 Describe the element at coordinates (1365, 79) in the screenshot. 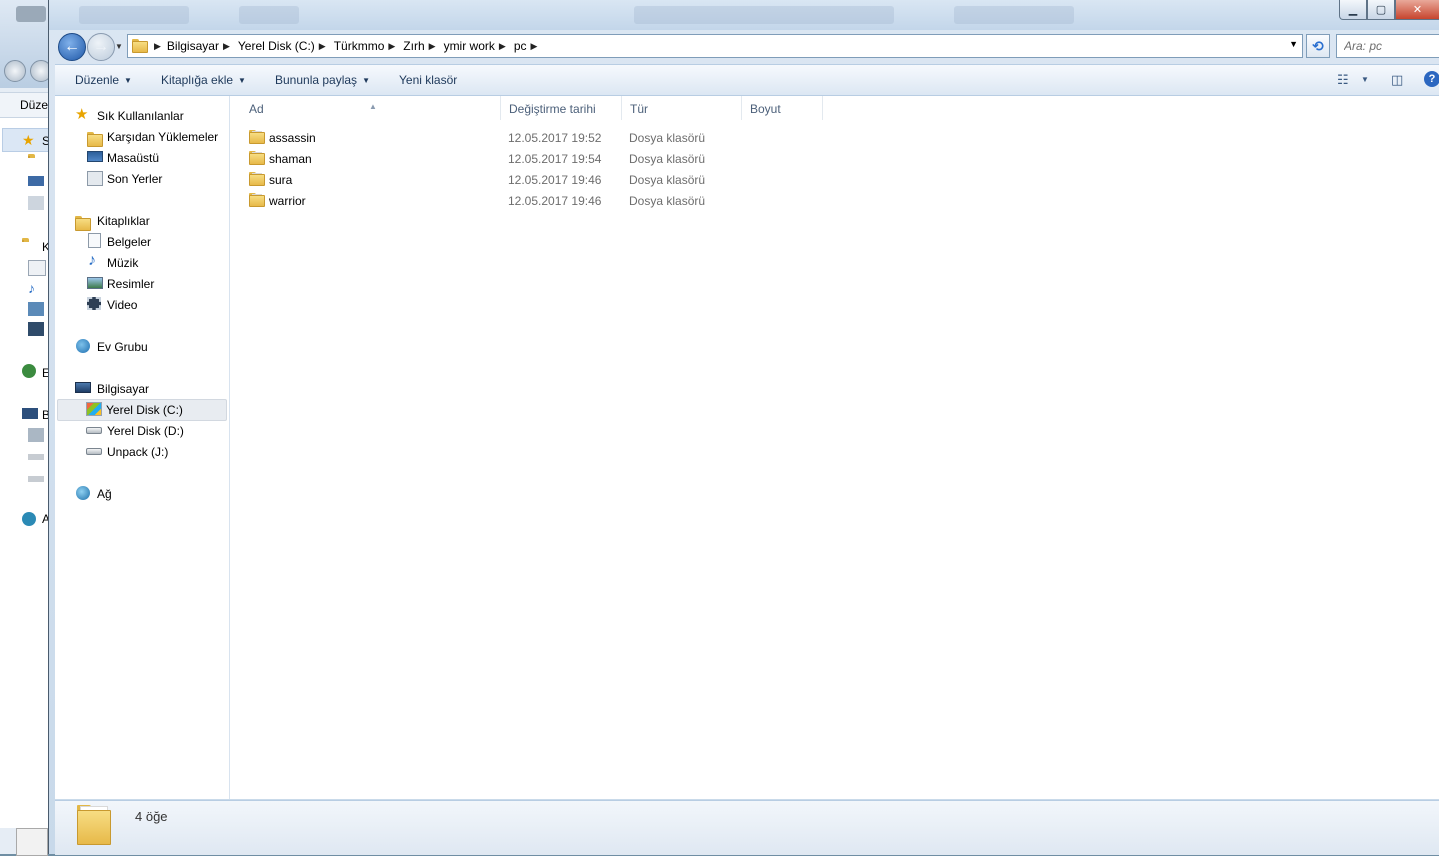

I see `view-options-dropdown: ▼` at that location.